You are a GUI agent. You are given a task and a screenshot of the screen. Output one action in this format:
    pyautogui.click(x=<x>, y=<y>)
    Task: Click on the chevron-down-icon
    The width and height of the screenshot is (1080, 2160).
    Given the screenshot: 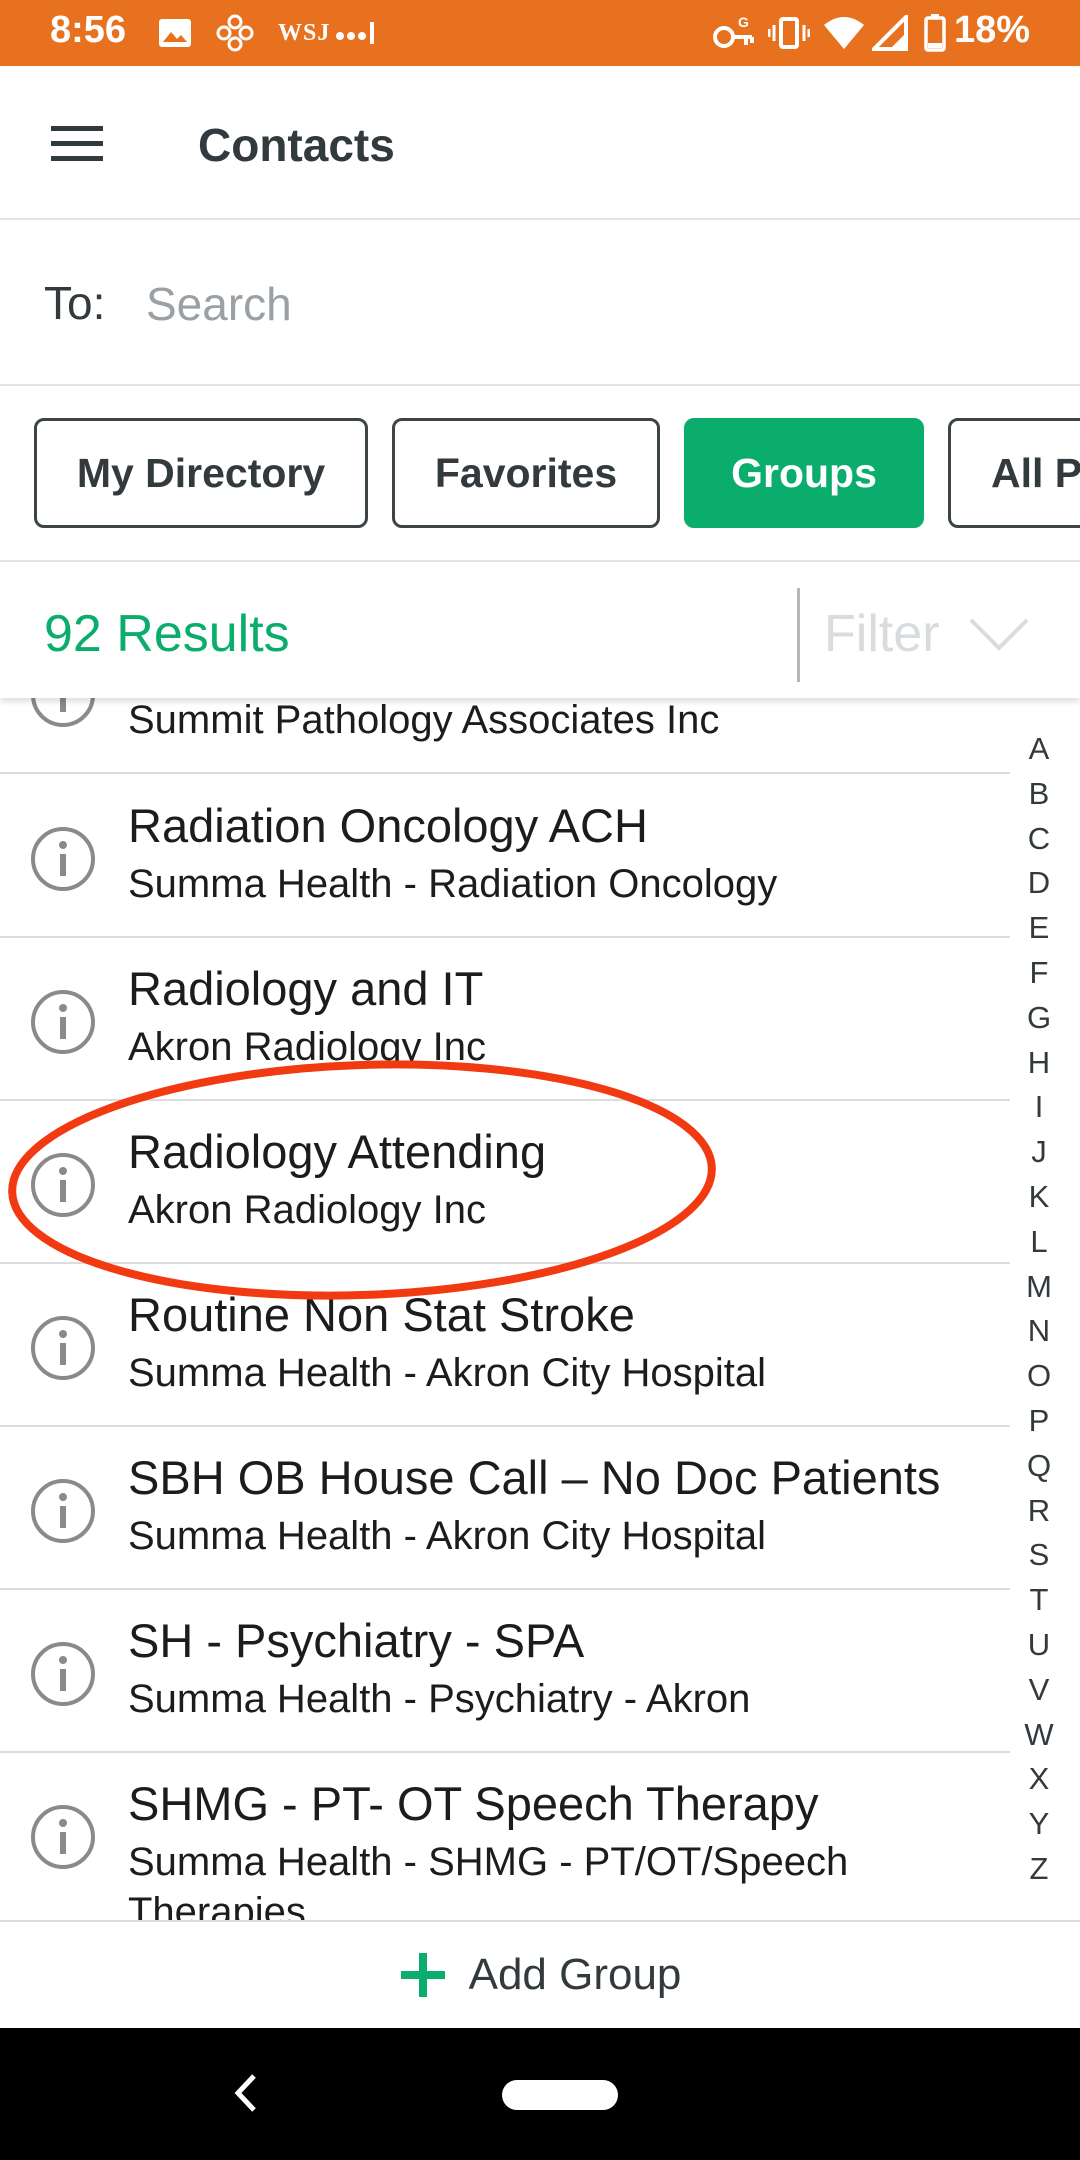 What is the action you would take?
    pyautogui.click(x=999, y=636)
    